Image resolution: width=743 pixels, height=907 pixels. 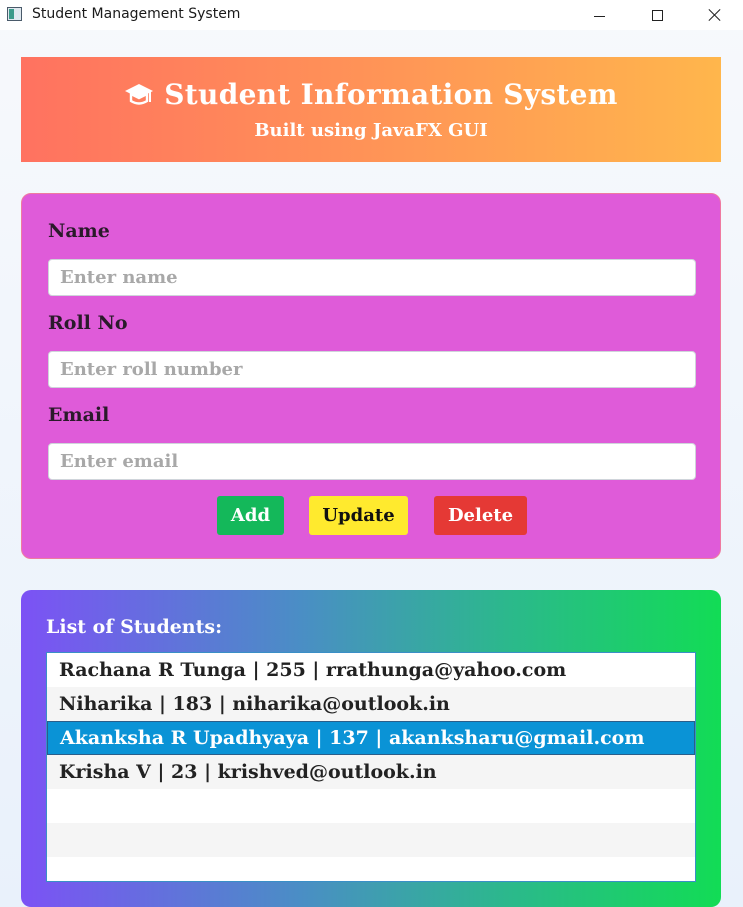 I want to click on roll-number-field, so click(x=372, y=369).